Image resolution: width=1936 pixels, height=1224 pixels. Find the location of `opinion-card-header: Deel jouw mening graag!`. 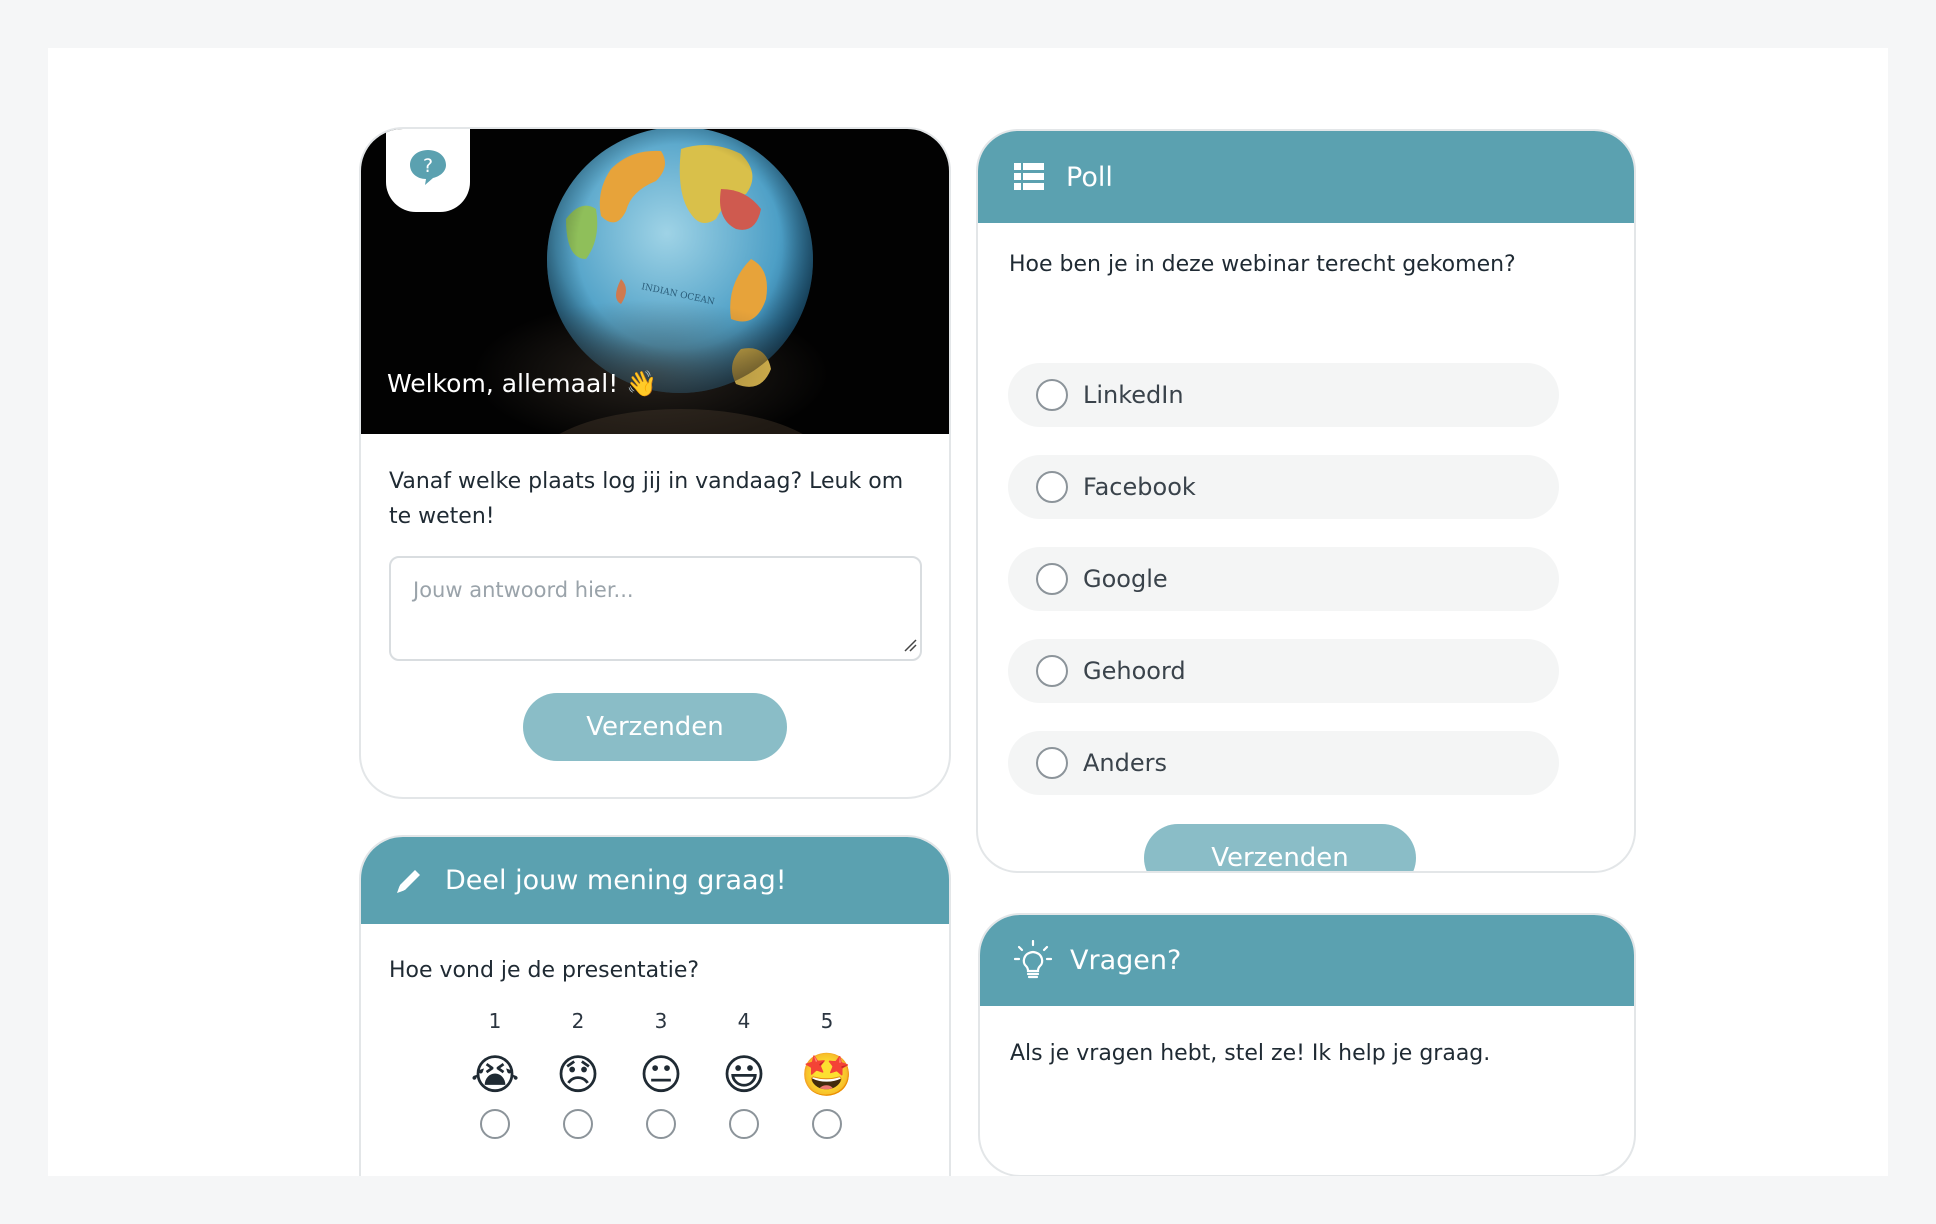

opinion-card-header: Deel jouw mening graag! is located at coordinates (655, 880).